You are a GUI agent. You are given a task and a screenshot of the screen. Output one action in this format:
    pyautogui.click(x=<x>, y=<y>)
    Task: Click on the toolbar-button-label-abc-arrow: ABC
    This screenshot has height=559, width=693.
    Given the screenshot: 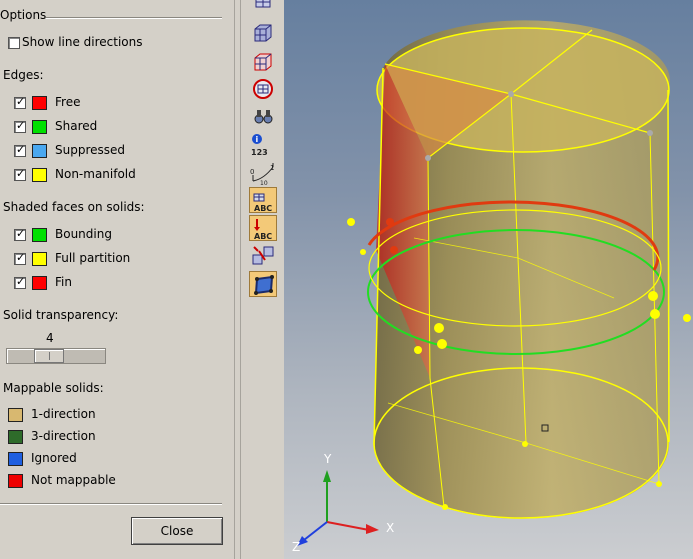 What is the action you would take?
    pyautogui.click(x=263, y=228)
    